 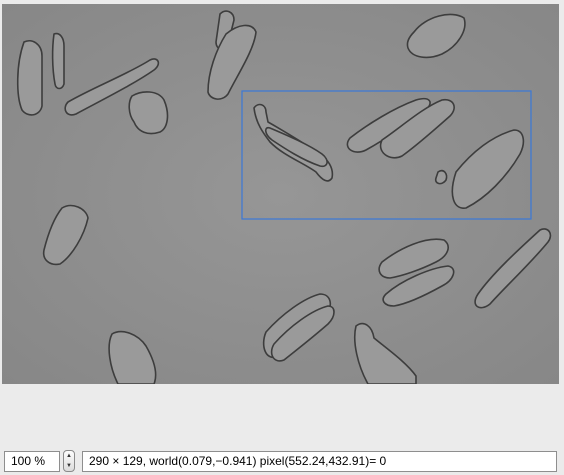 I want to click on stepper-down-icon: ▼, so click(x=69, y=466).